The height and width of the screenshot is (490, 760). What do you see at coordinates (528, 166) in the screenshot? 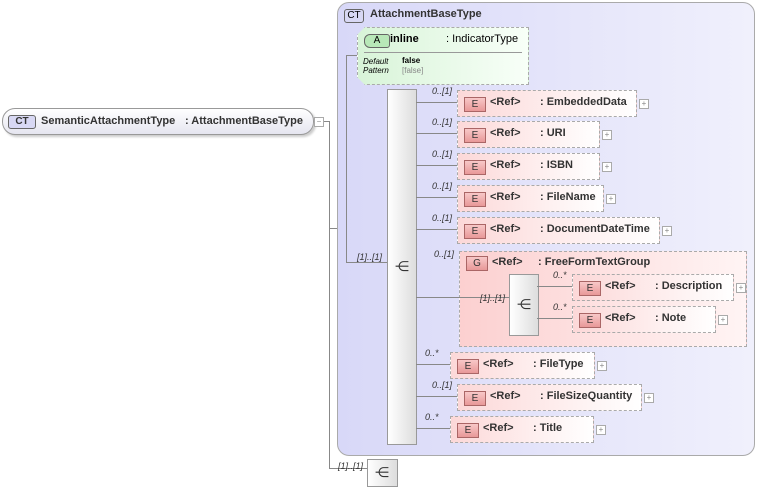
I see `element-box: E <Ref> : ISBN` at bounding box center [528, 166].